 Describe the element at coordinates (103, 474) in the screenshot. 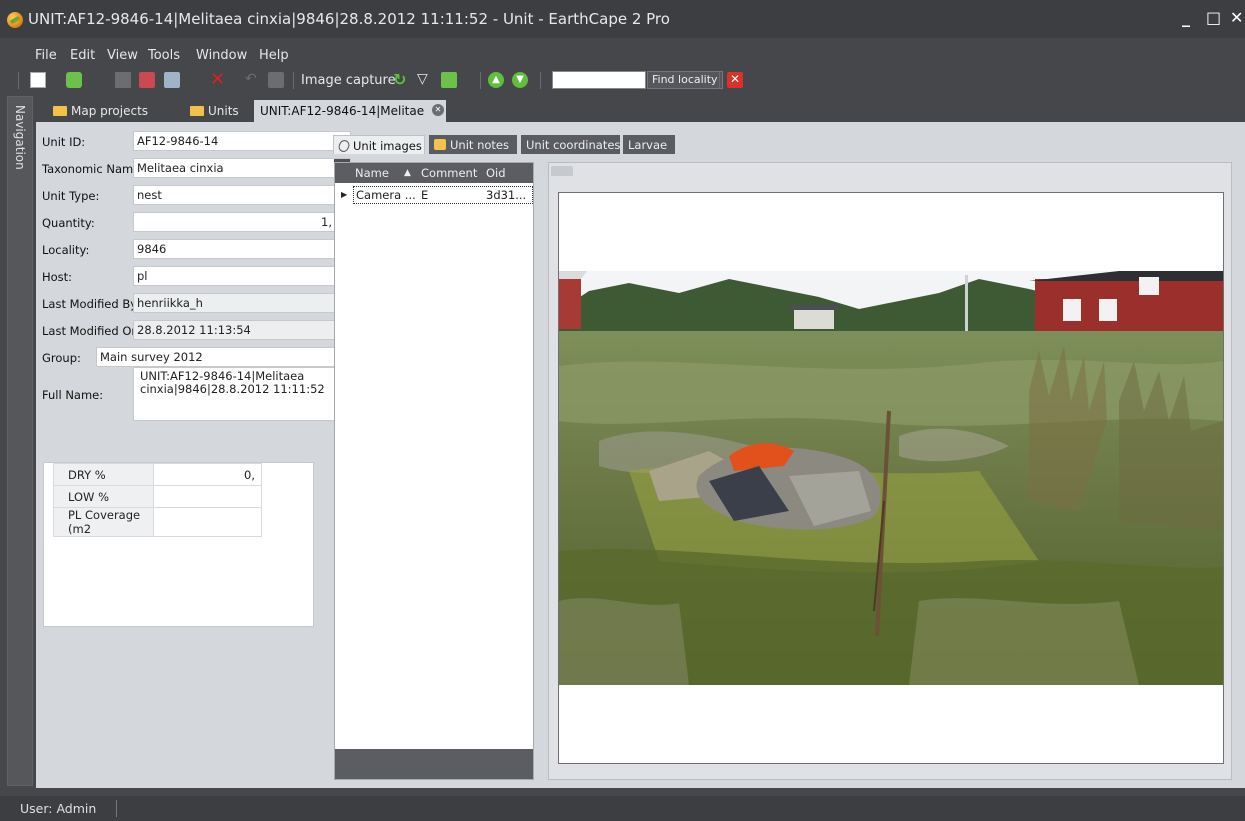

I see `measure-key: DRY %` at that location.